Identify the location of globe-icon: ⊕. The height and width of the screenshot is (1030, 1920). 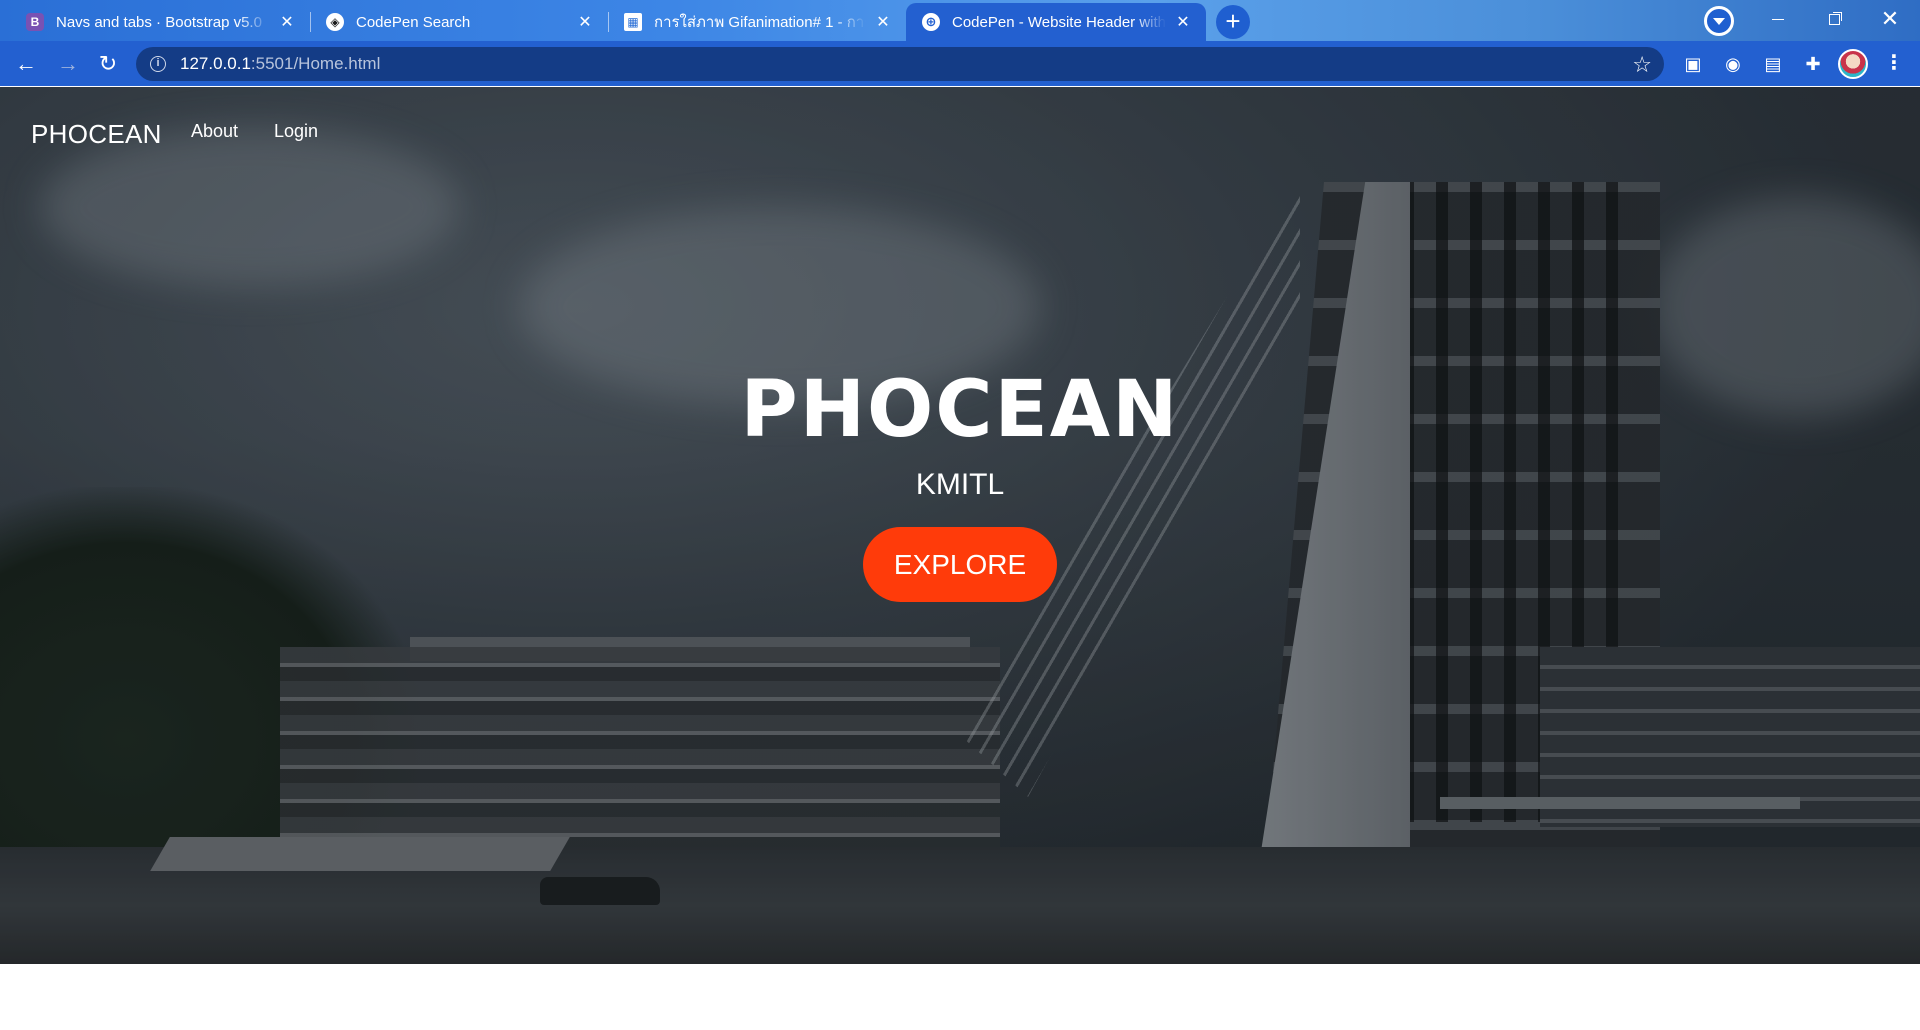
(931, 22).